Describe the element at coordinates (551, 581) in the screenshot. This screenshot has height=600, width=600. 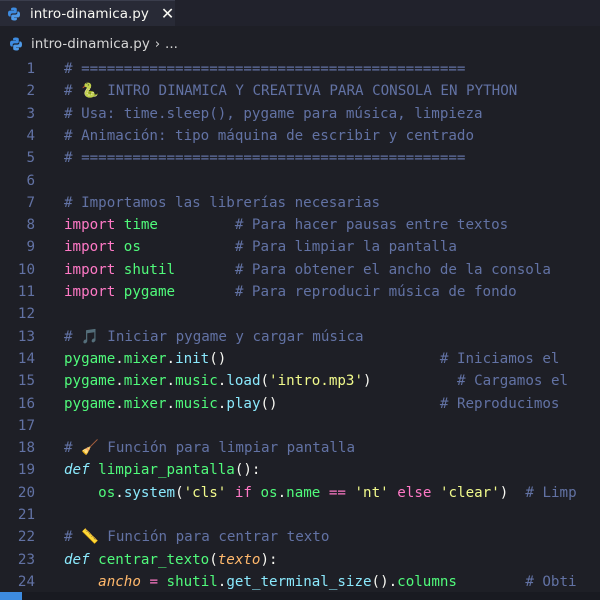
I see `code-token: # Obti` at that location.